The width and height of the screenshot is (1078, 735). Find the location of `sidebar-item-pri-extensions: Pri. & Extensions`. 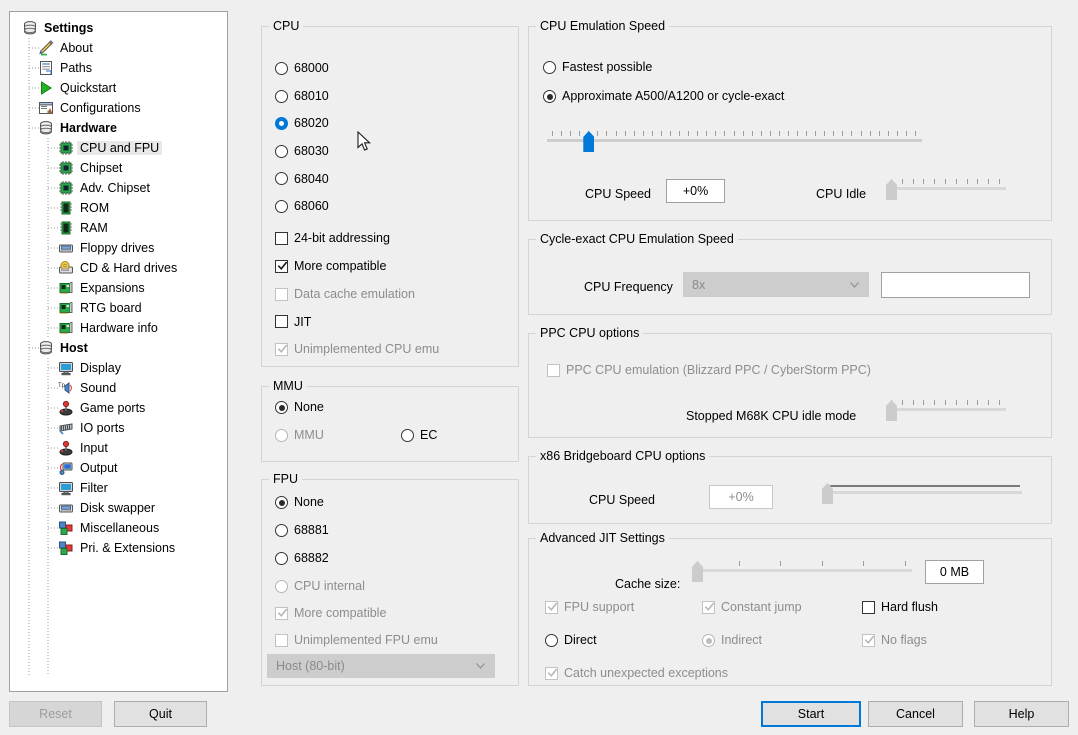

sidebar-item-pri-extensions: Pri. & Extensions is located at coordinates (118, 548).